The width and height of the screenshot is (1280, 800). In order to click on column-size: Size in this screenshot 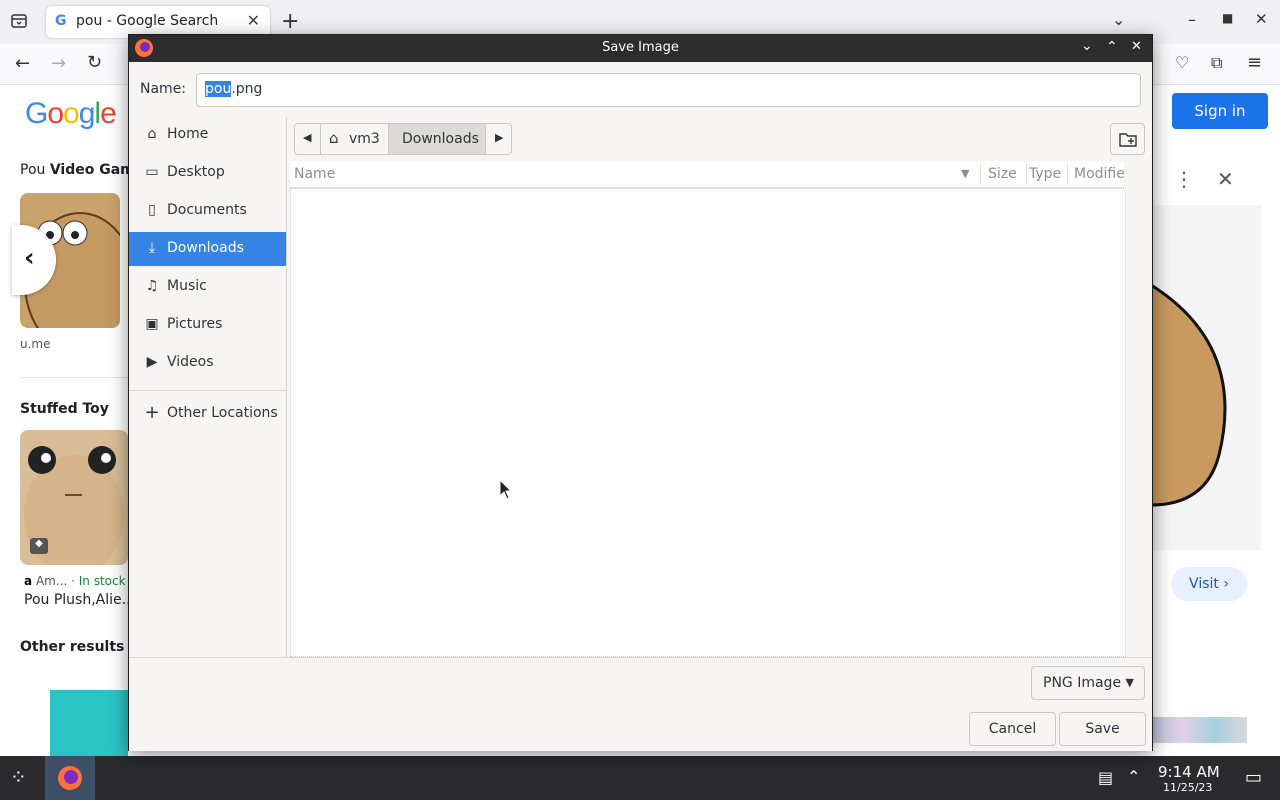, I will do `click(1002, 174)`.